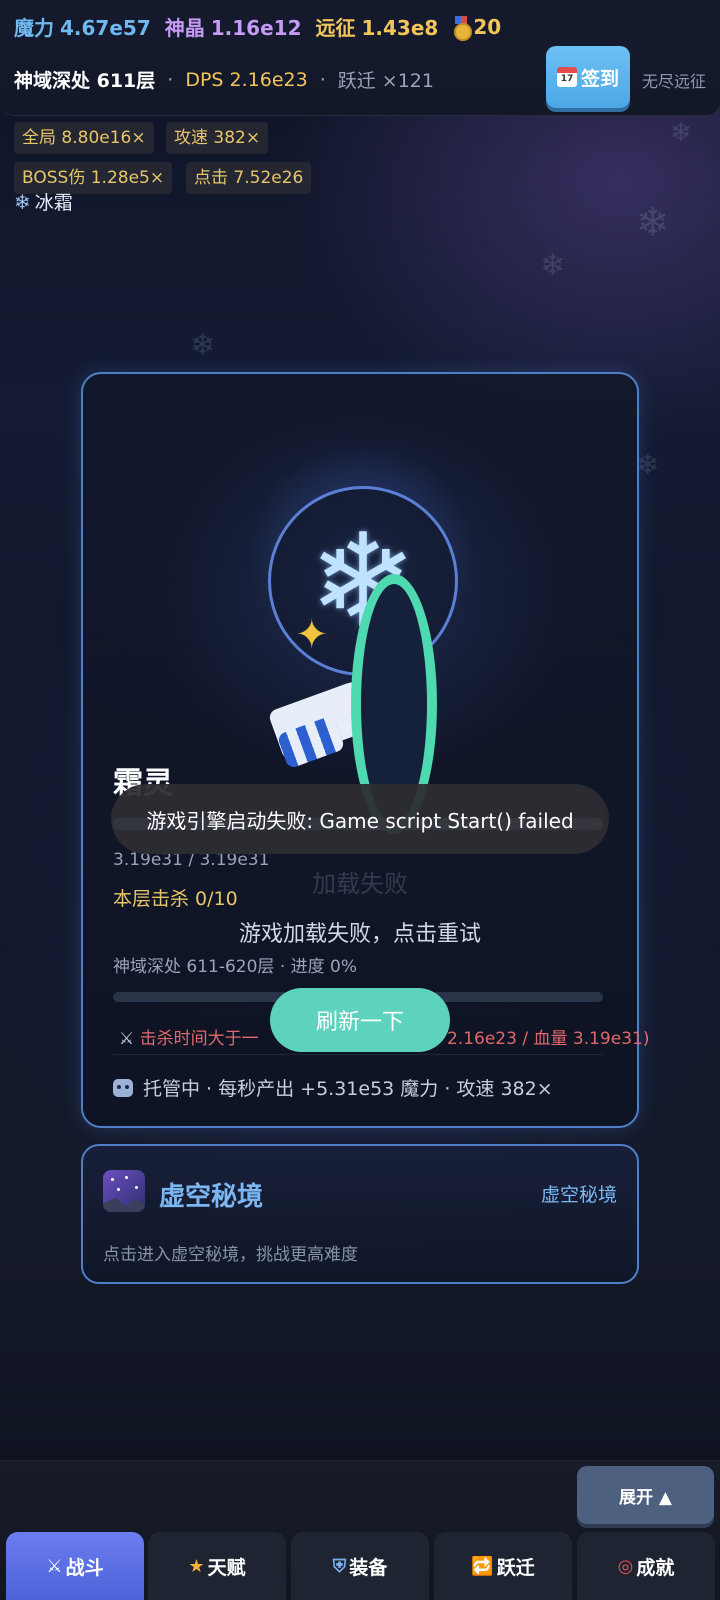  Describe the element at coordinates (360, 1214) in the screenshot. I see `void-realm-card: 虚空秘境 虚空秘境 点击进入虚空秘境，挑战更高难度` at that location.